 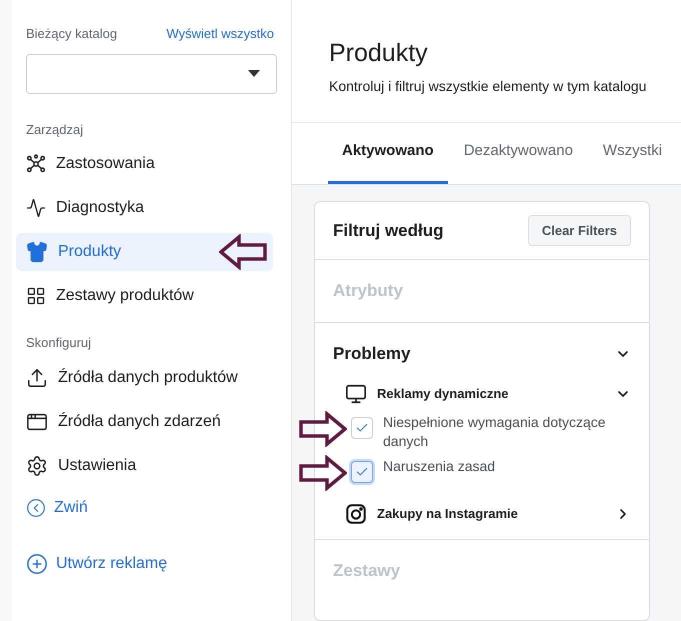 What do you see at coordinates (254, 73) in the screenshot?
I see `dropdown-caret-icon` at bounding box center [254, 73].